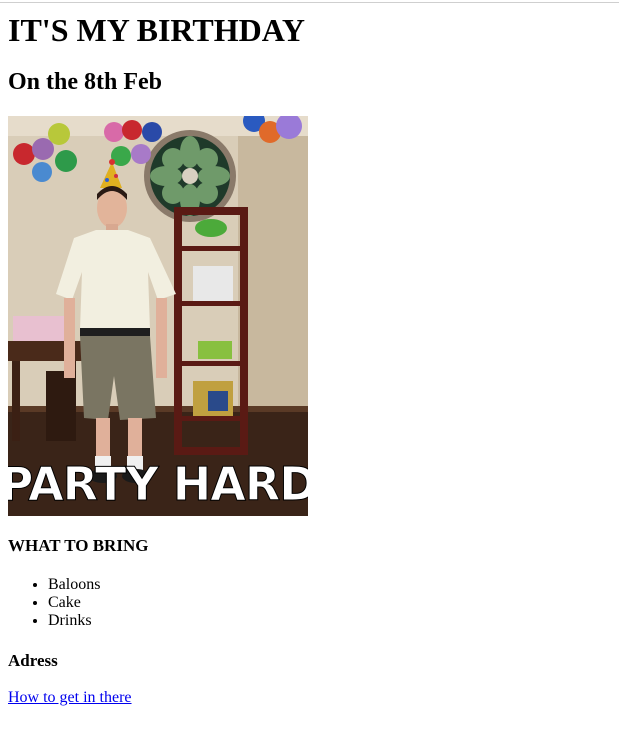  What do you see at coordinates (85, 82) in the screenshot?
I see `page-subtitle: On the 8th Feb` at bounding box center [85, 82].